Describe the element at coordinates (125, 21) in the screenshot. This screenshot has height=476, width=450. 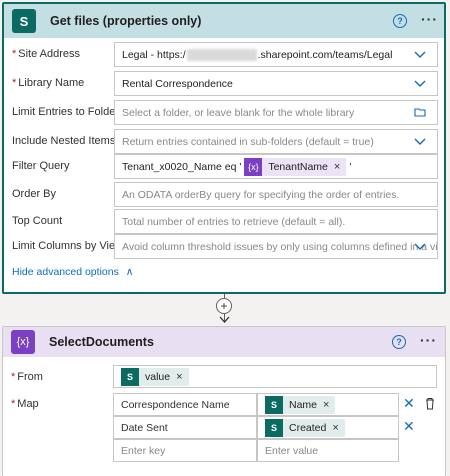
I see `get-files-title: Get files (properties only)` at that location.